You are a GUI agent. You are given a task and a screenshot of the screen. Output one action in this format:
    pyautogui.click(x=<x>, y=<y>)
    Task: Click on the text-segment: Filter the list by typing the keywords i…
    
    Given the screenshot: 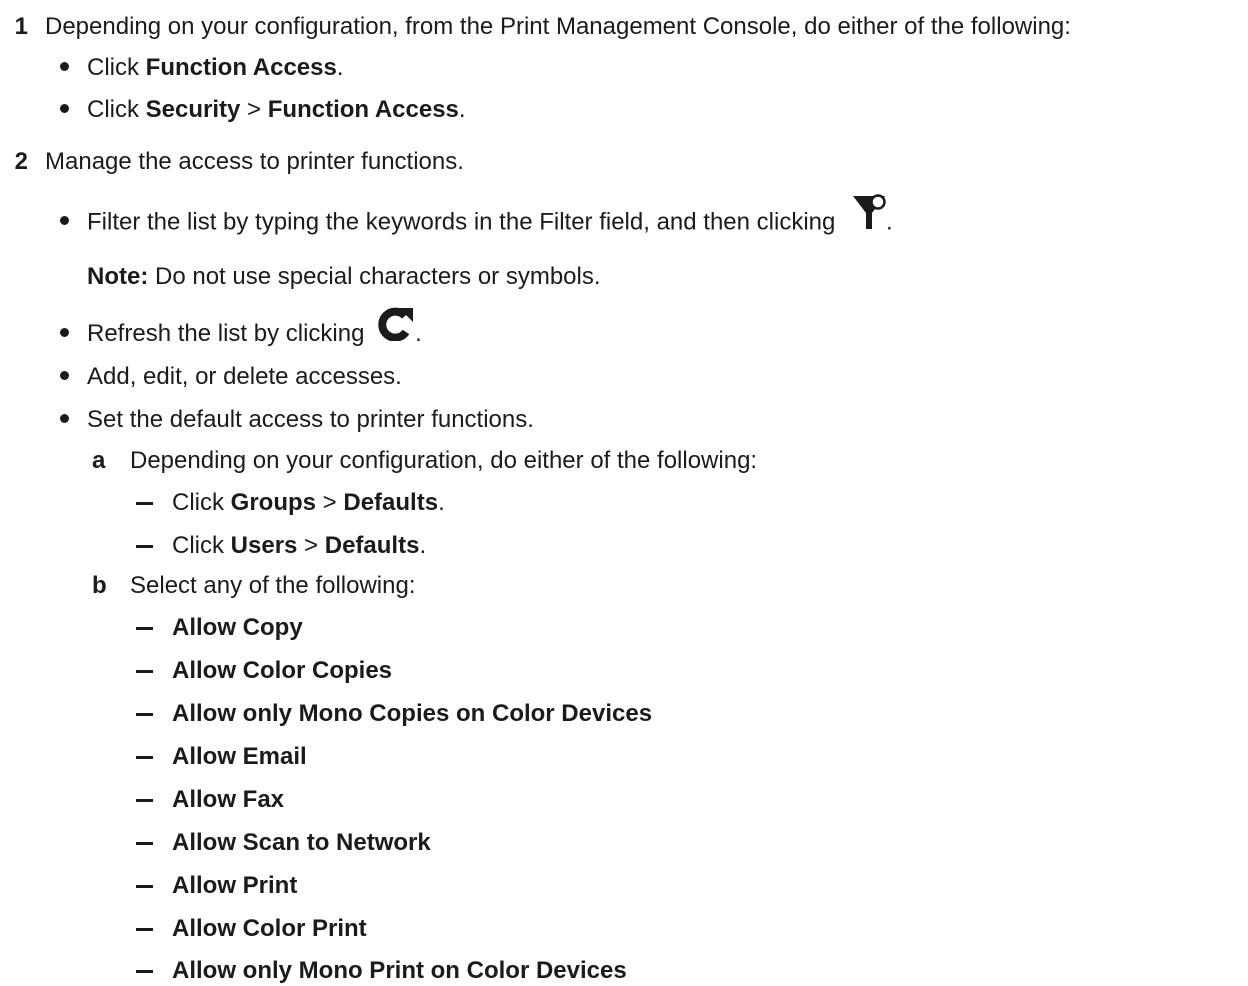 What is the action you would take?
    pyautogui.click(x=465, y=222)
    